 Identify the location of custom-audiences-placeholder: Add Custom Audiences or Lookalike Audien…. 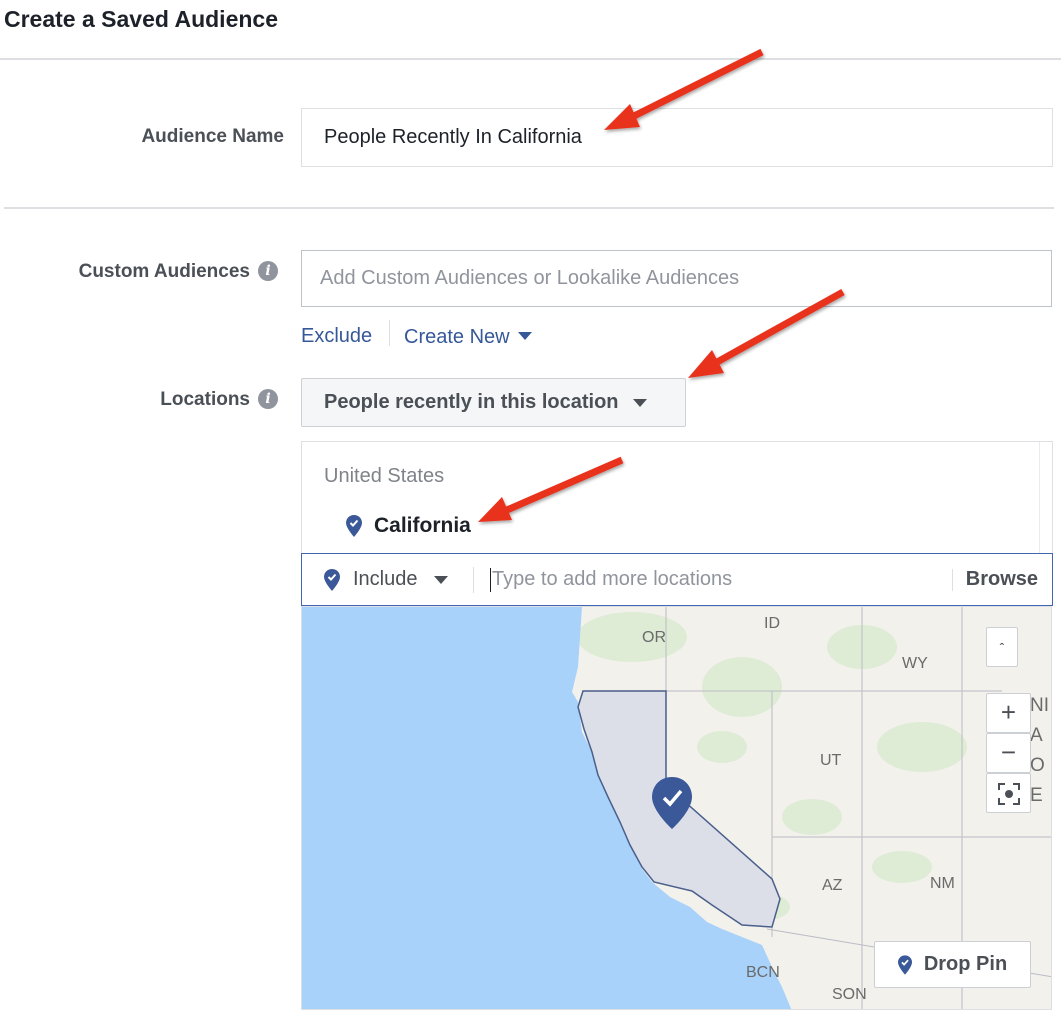
(530, 278).